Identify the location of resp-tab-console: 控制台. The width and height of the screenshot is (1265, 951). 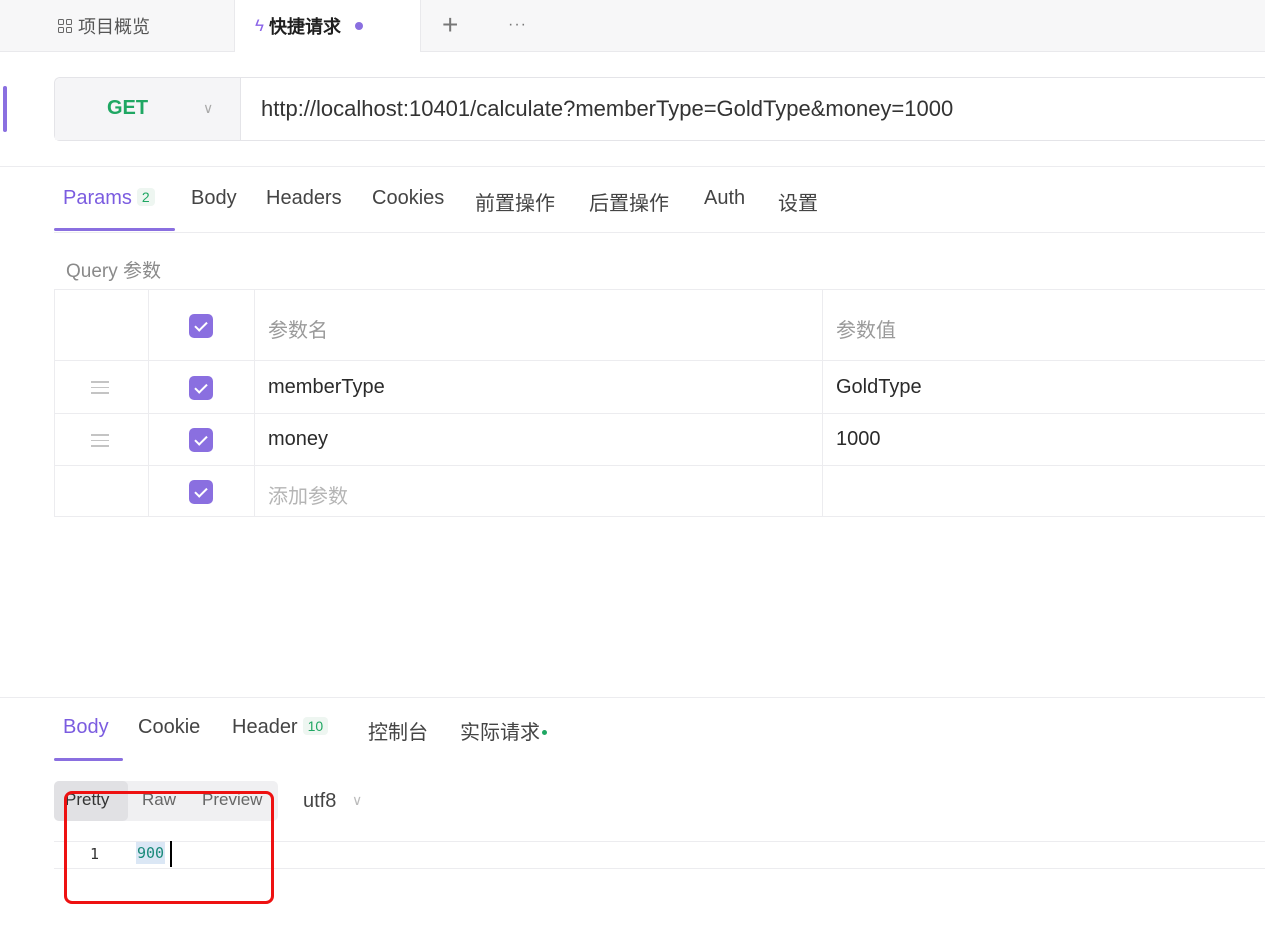
(398, 730).